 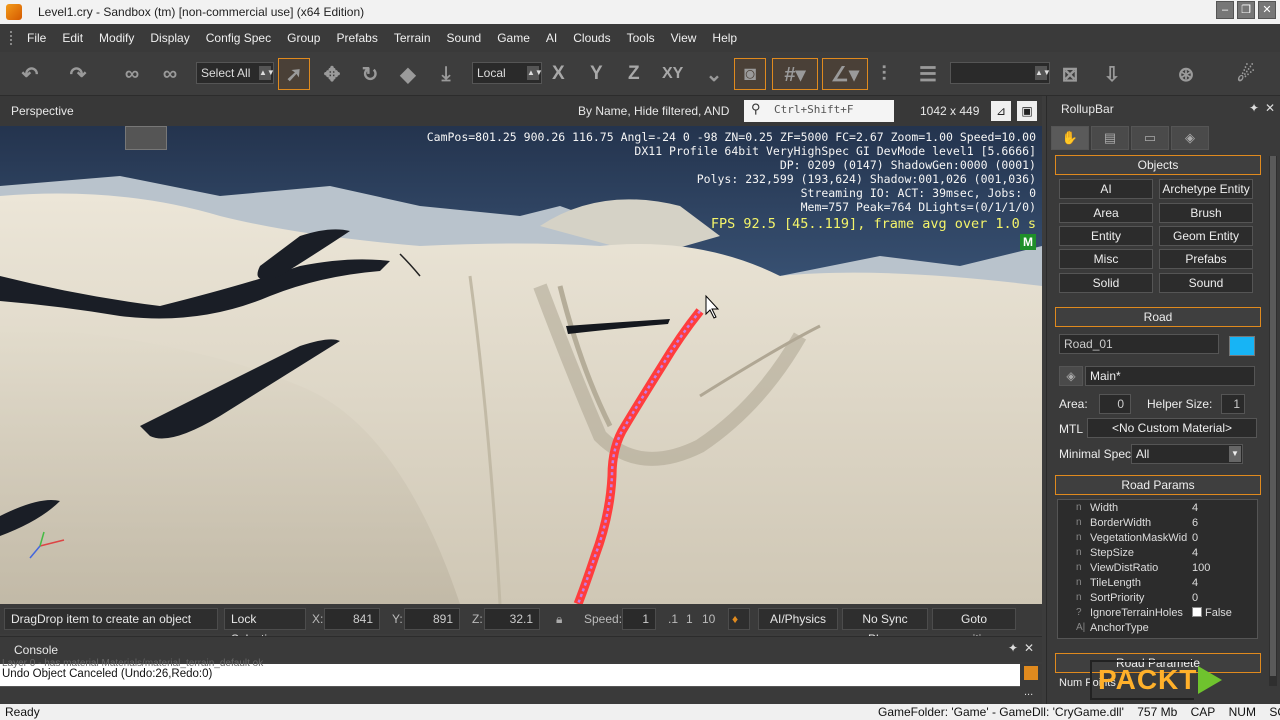 What do you see at coordinates (1158, 629) in the screenshot?
I see `param-row: A| AnchorType` at bounding box center [1158, 629].